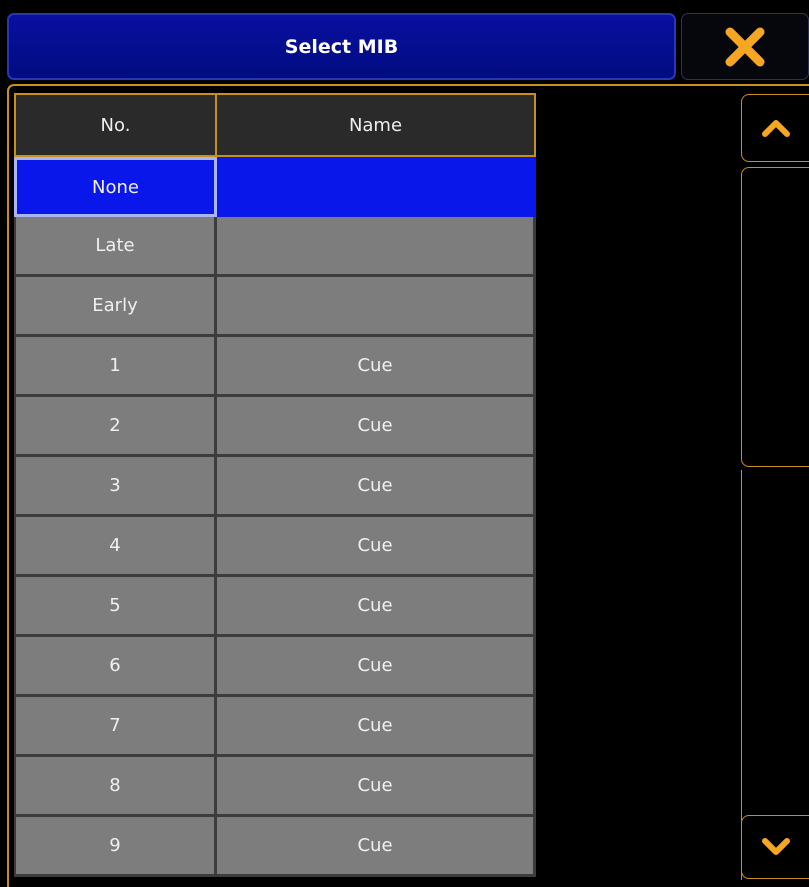  I want to click on table-row: Late, so click(275, 247).